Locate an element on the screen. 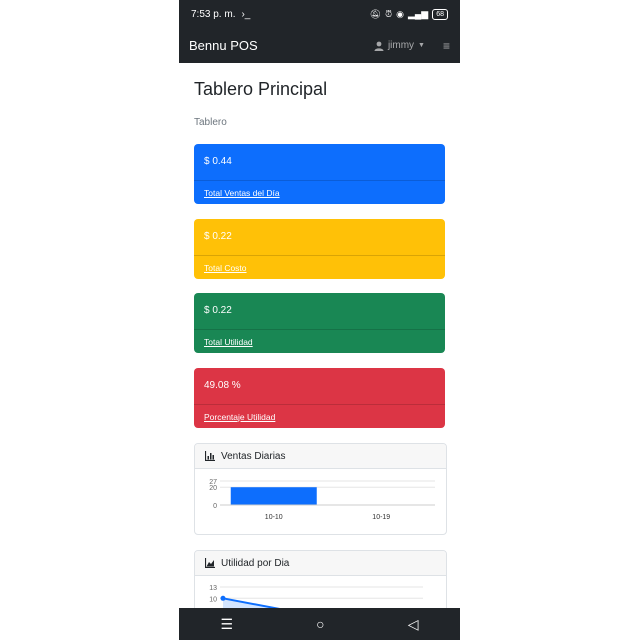  card-total-costo: $ 0.22 Total Costo is located at coordinates (319, 249).